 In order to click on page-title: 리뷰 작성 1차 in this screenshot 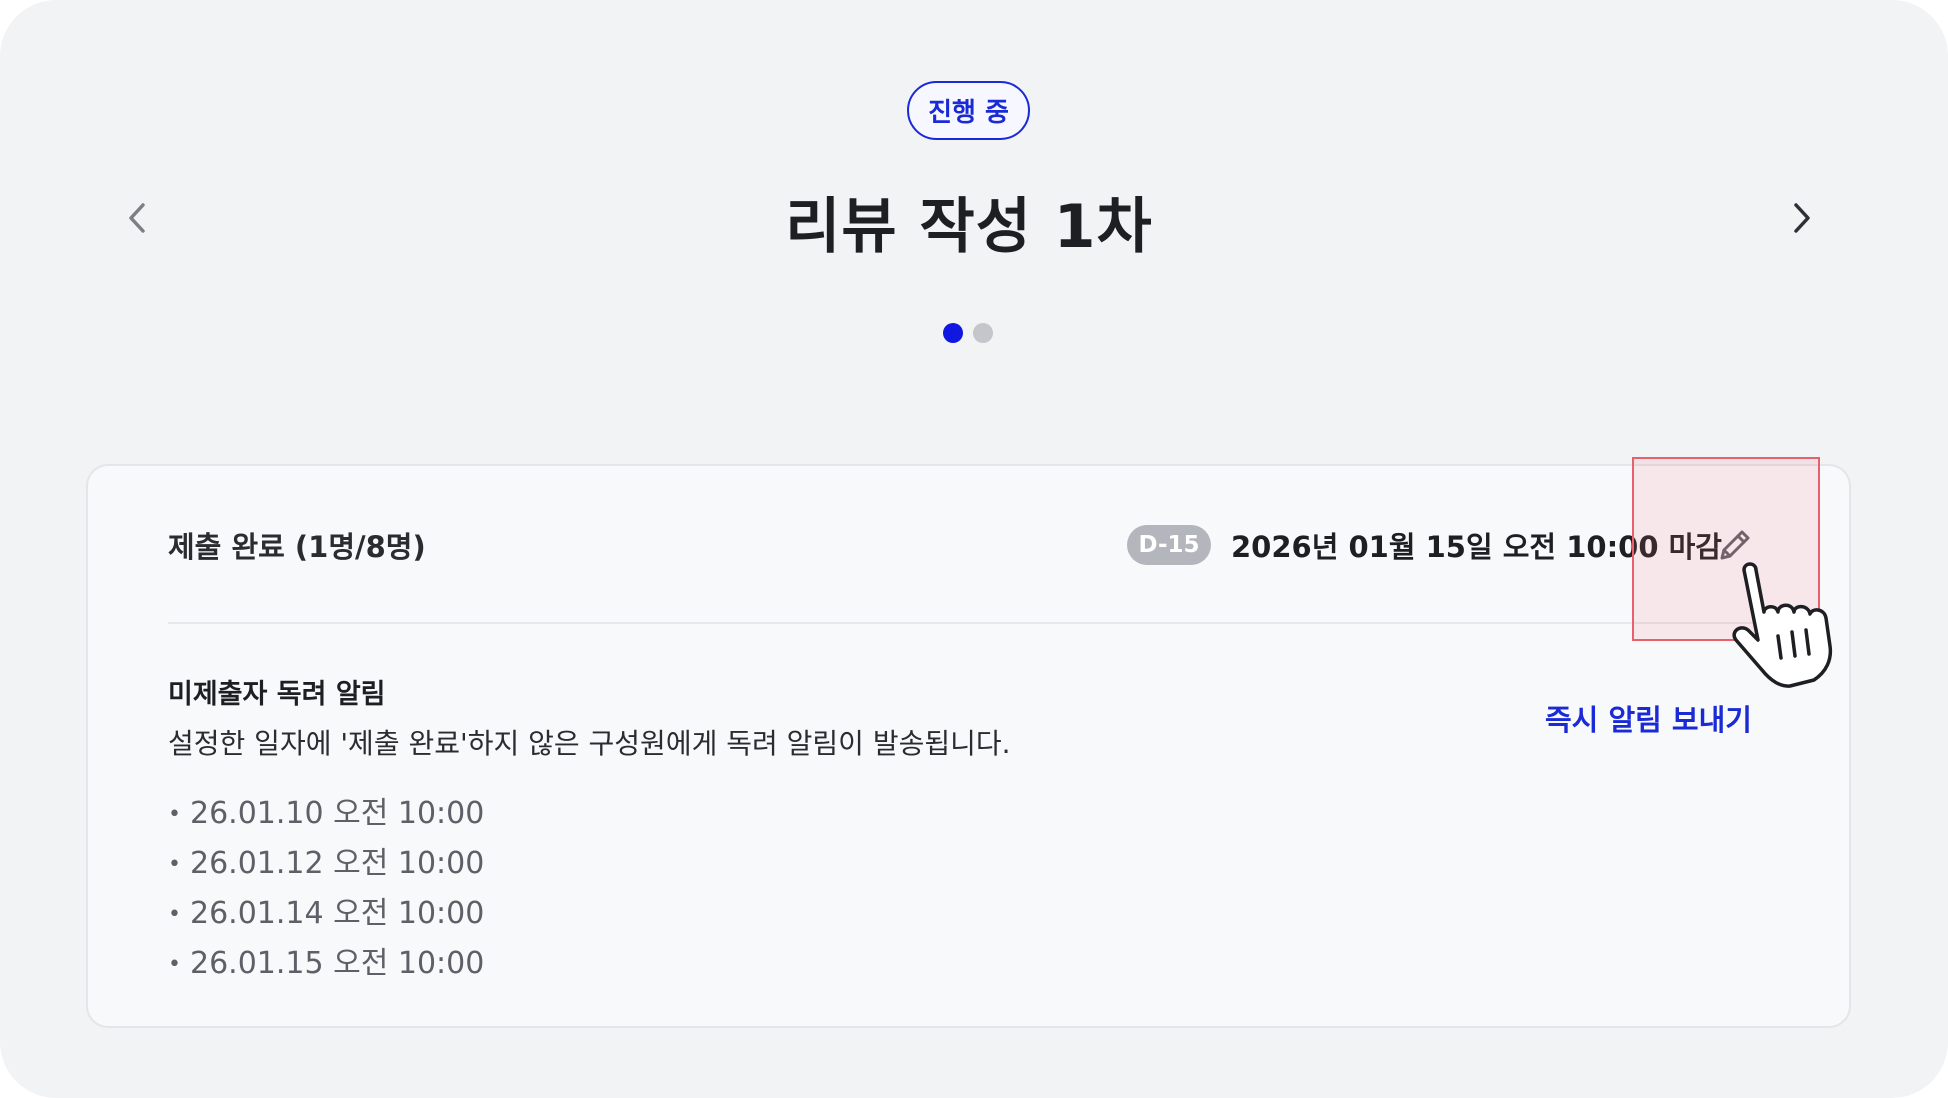, I will do `click(969, 227)`.